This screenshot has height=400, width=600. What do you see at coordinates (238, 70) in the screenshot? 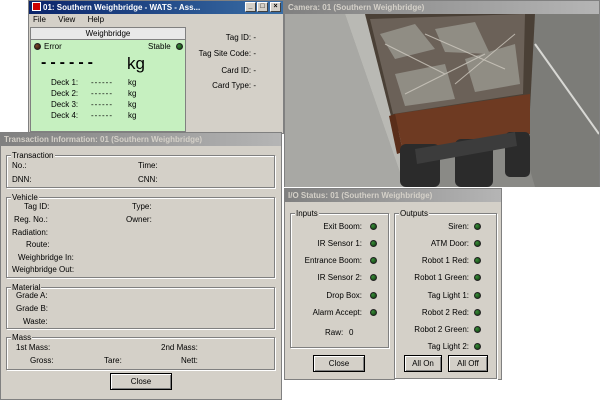
I see `card-id: Card ID: -` at bounding box center [238, 70].